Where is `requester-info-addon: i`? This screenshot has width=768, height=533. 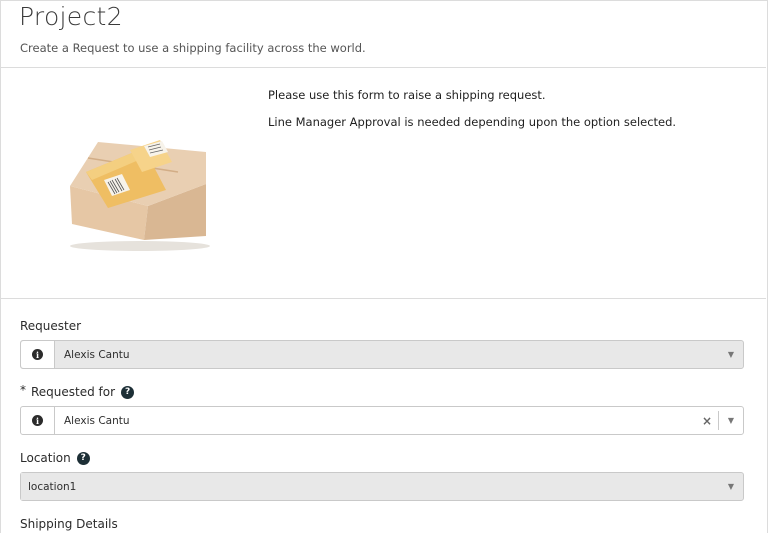
requester-info-addon: i is located at coordinates (38, 354).